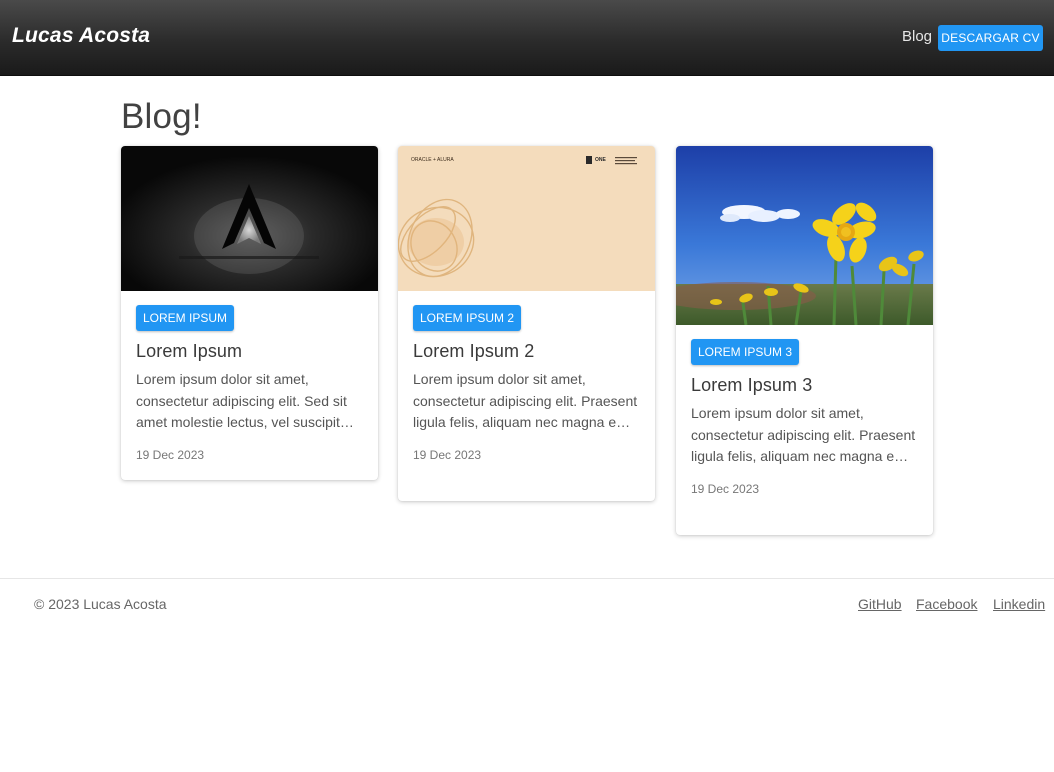 This screenshot has height=772, width=1054. I want to click on card-title: Lorem Ipsum 3, so click(804, 385).